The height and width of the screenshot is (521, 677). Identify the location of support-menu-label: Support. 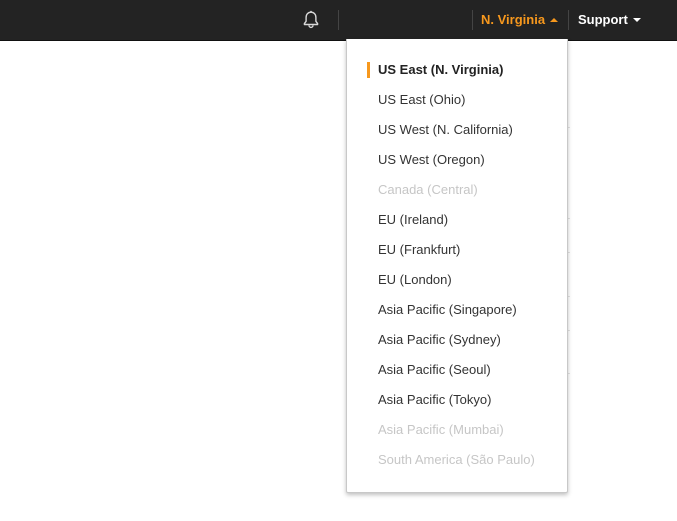
(603, 19).